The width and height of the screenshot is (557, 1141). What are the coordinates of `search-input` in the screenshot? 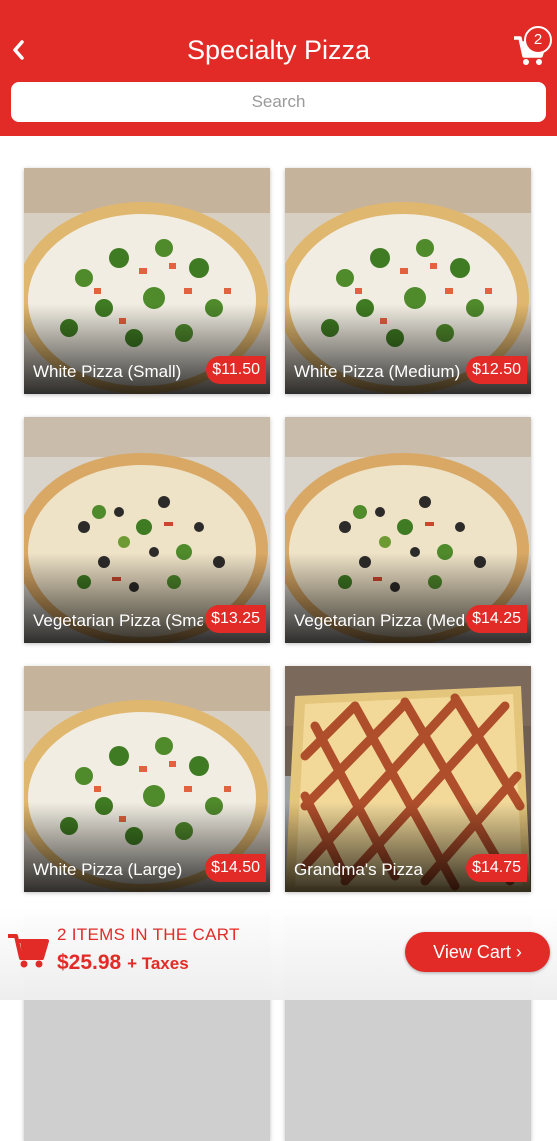 It's located at (278, 102).